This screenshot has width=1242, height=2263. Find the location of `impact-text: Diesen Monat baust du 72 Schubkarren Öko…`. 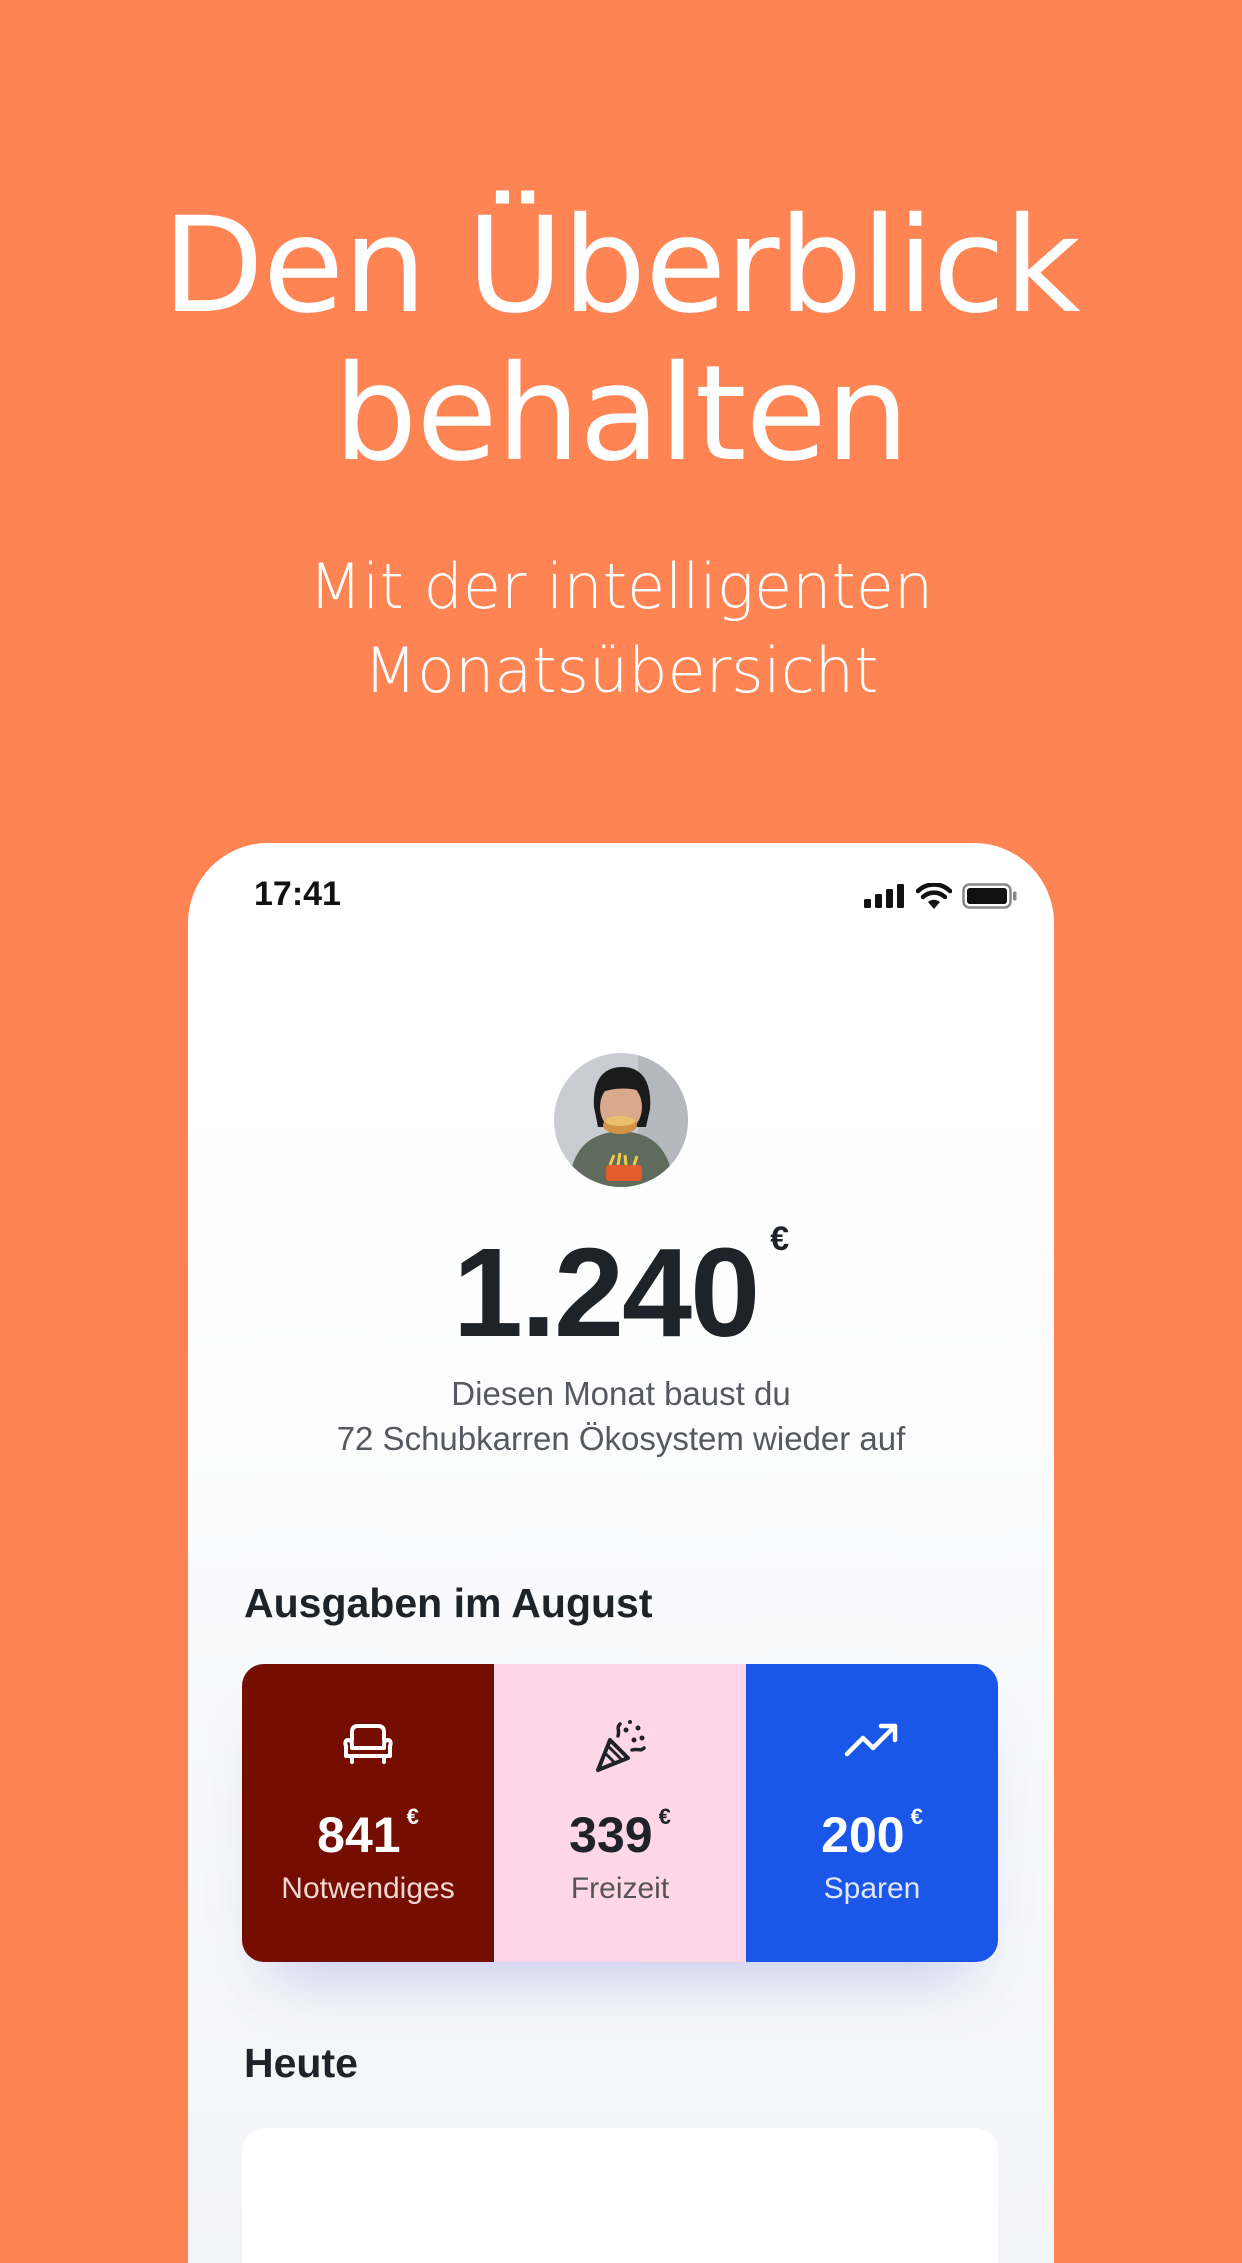

impact-text: Diesen Monat baust du 72 Schubkarren Öko… is located at coordinates (621, 1416).